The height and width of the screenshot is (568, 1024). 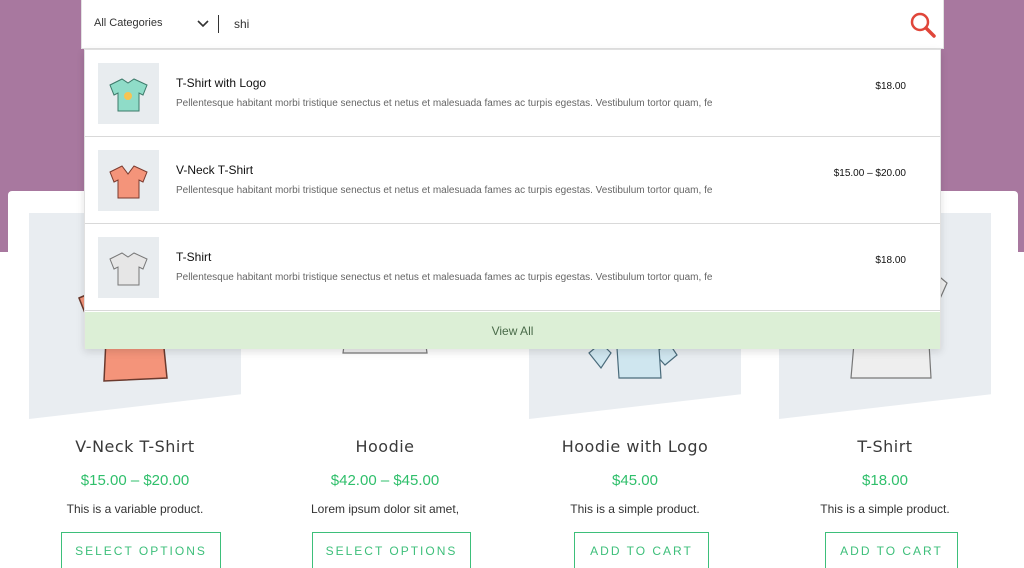 What do you see at coordinates (635, 446) in the screenshot?
I see `product-name: Hoodie with Logo` at bounding box center [635, 446].